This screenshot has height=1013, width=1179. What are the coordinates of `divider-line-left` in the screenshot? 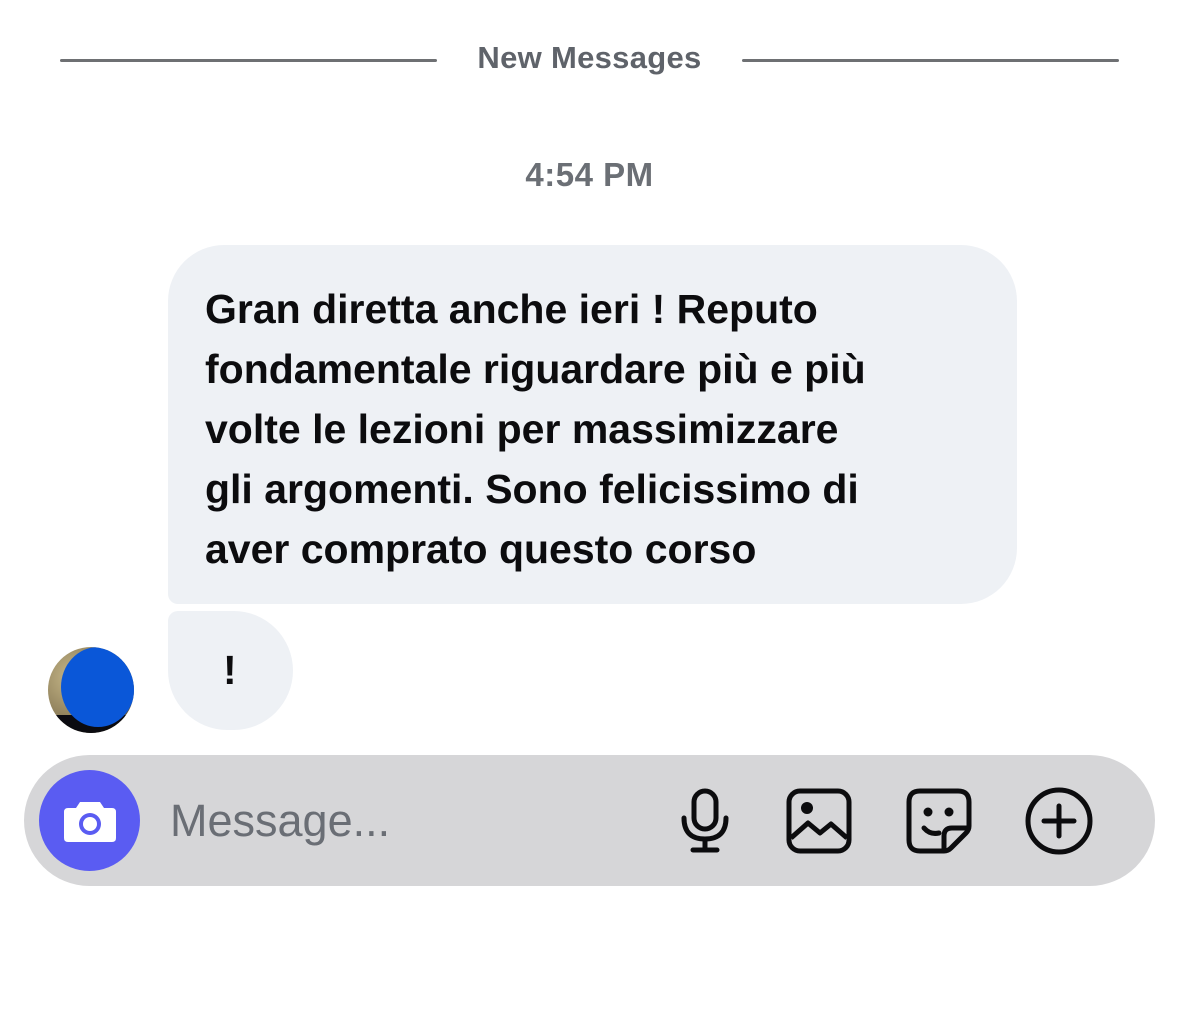 It's located at (248, 60).